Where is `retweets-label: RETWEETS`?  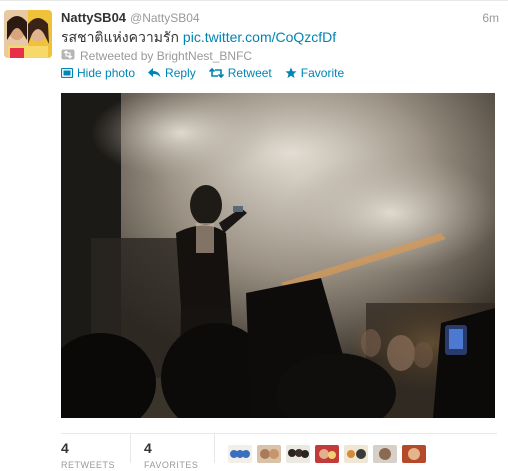 retweets-label: RETWEETS is located at coordinates (88, 465).